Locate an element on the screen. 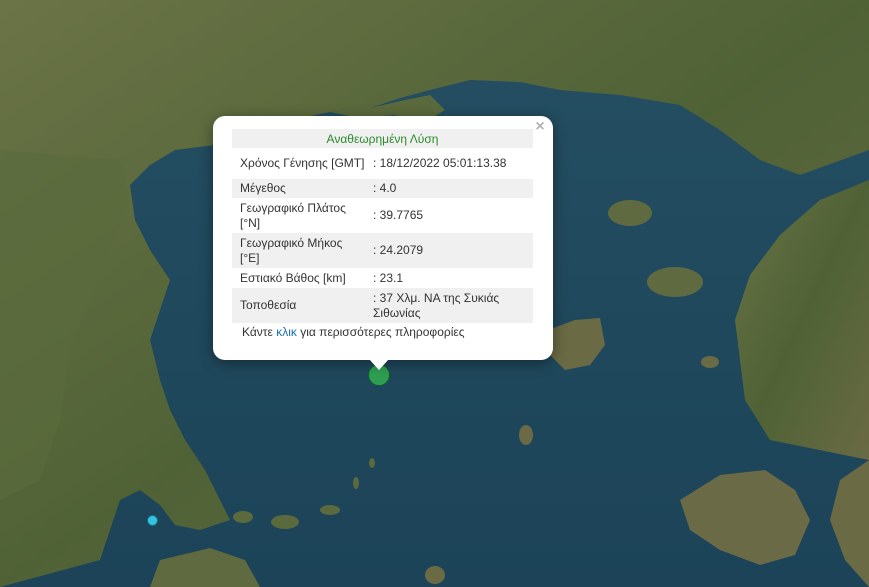  more-info-text: Κάντε κλικ για περισσότερες πληροφορίες is located at coordinates (382, 331).